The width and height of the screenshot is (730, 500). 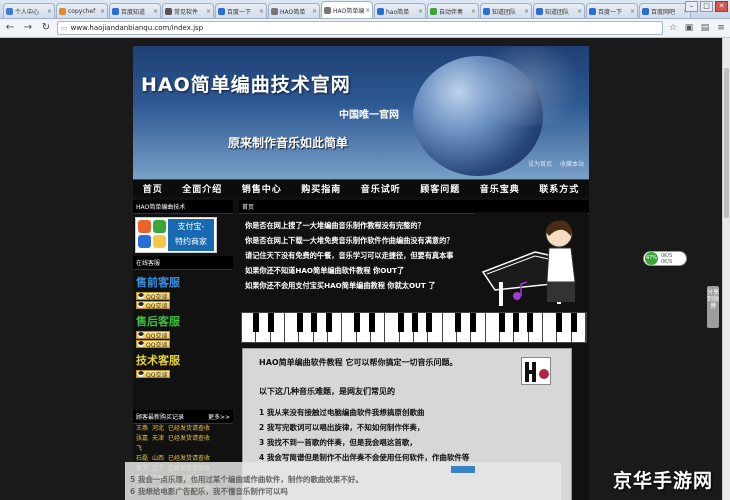 What do you see at coordinates (559, 188) in the screenshot?
I see `nav-contact: 联系方式` at bounding box center [559, 188].